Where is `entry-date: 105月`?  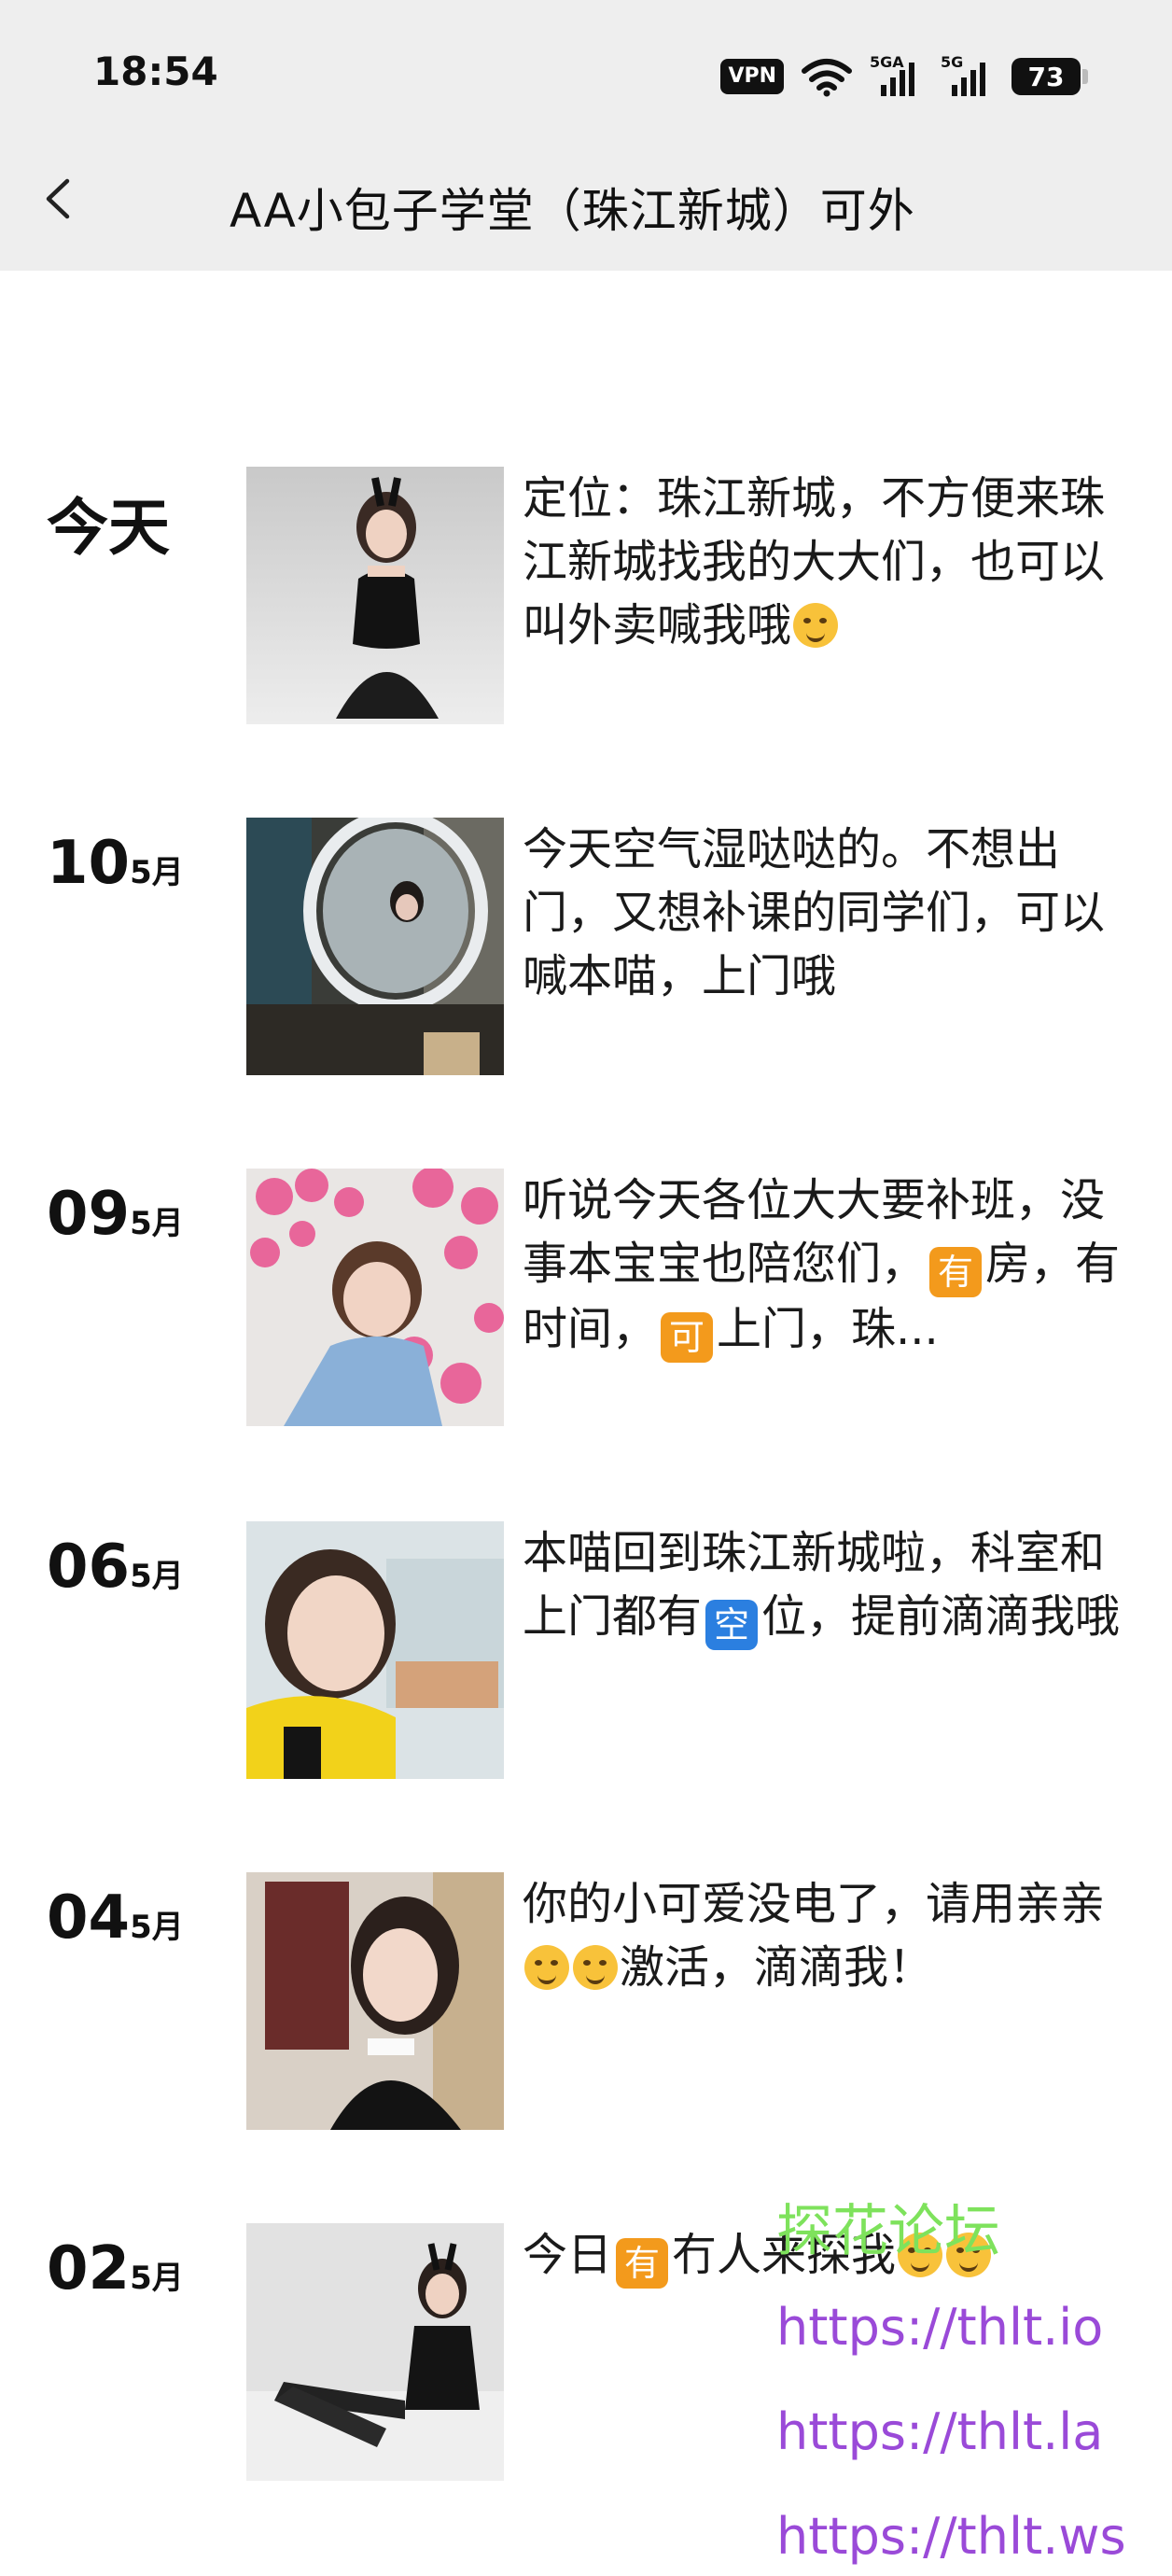
entry-date: 105月 is located at coordinates (115, 863).